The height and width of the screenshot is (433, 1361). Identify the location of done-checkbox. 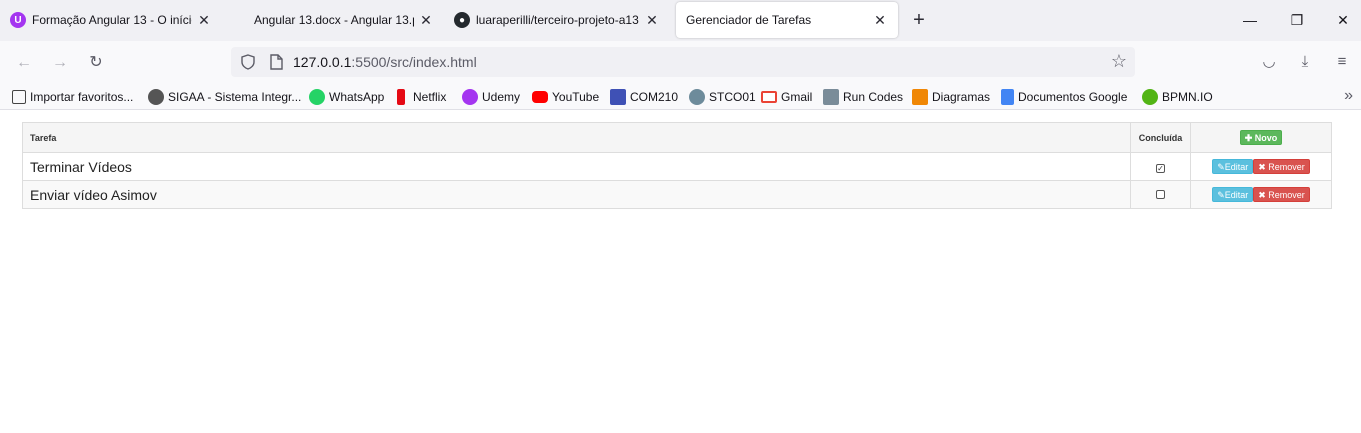
(1160, 194).